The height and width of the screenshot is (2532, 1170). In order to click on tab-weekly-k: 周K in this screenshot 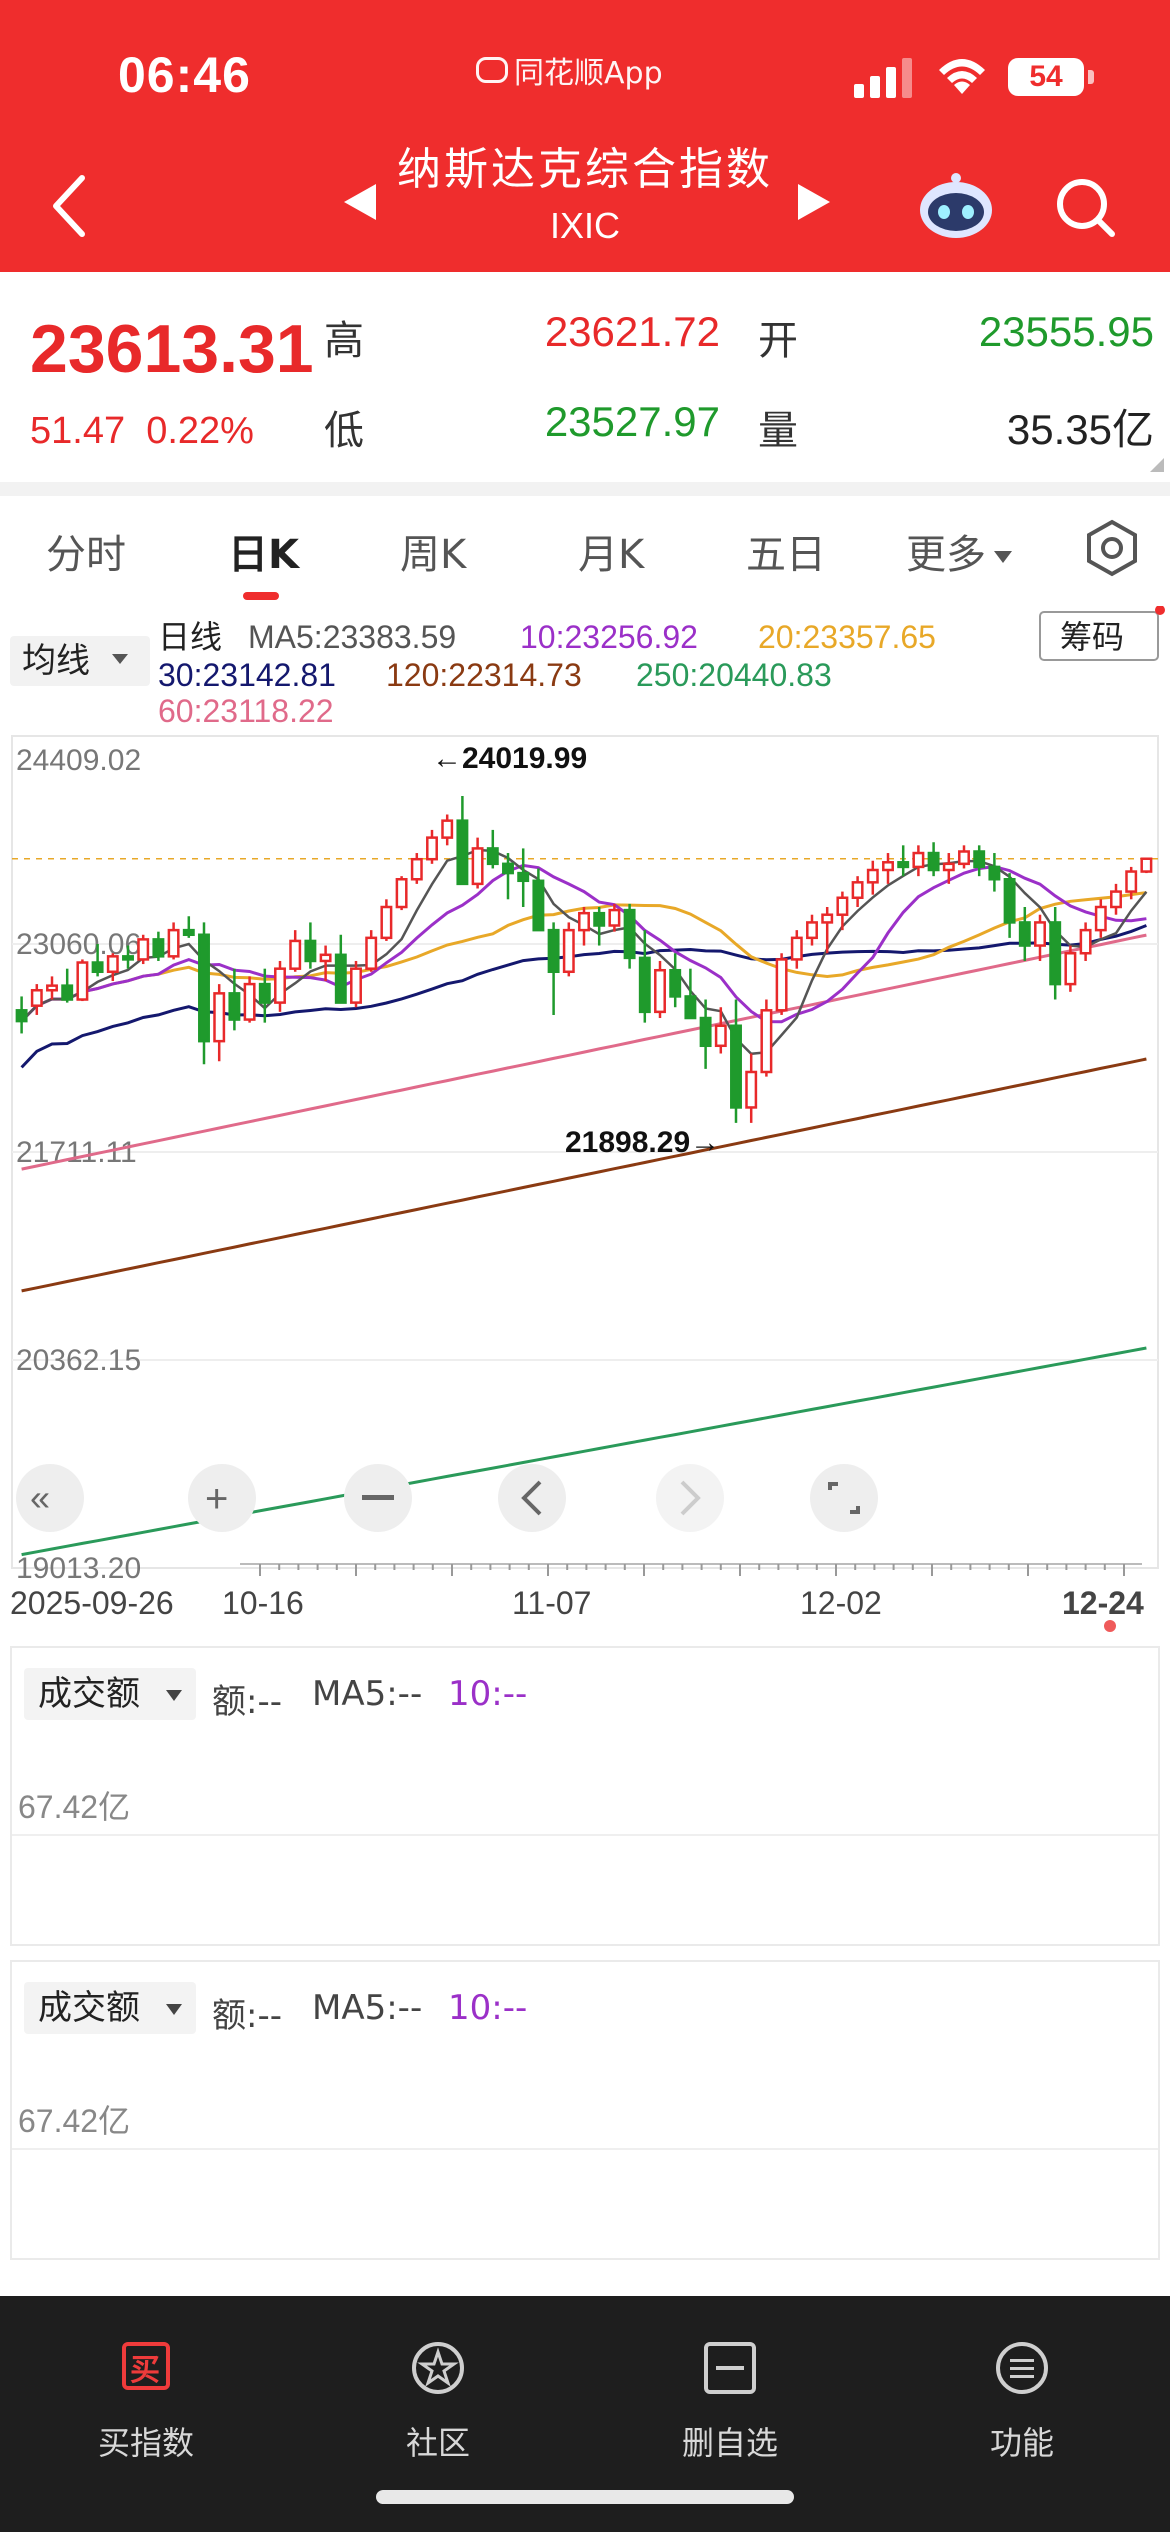, I will do `click(433, 551)`.